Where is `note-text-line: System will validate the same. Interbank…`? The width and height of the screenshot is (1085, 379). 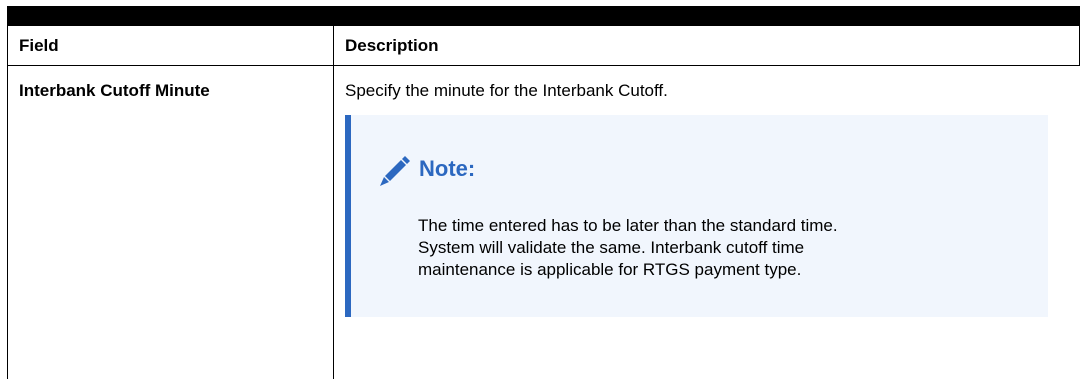 note-text-line: System will validate the same. Interbank… is located at coordinates (611, 247).